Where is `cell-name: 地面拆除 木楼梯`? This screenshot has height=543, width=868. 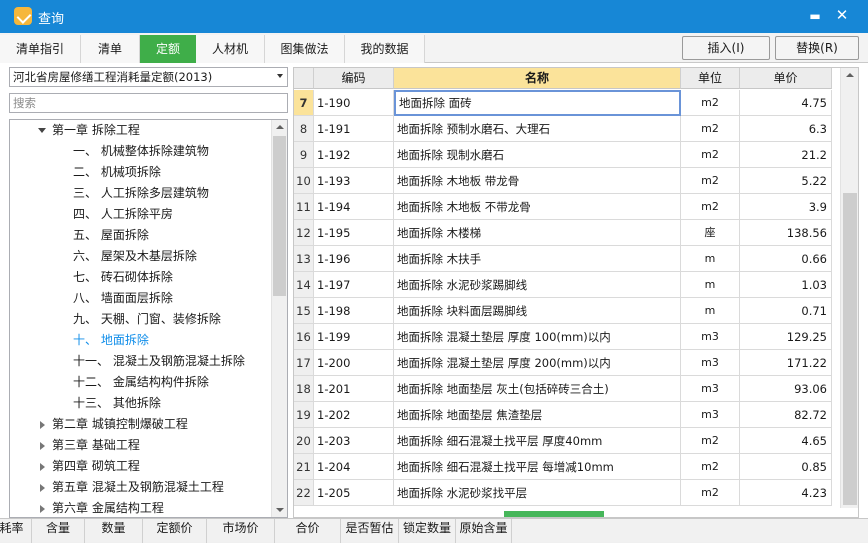
cell-name: 地面拆除 木楼梯 is located at coordinates (537, 233).